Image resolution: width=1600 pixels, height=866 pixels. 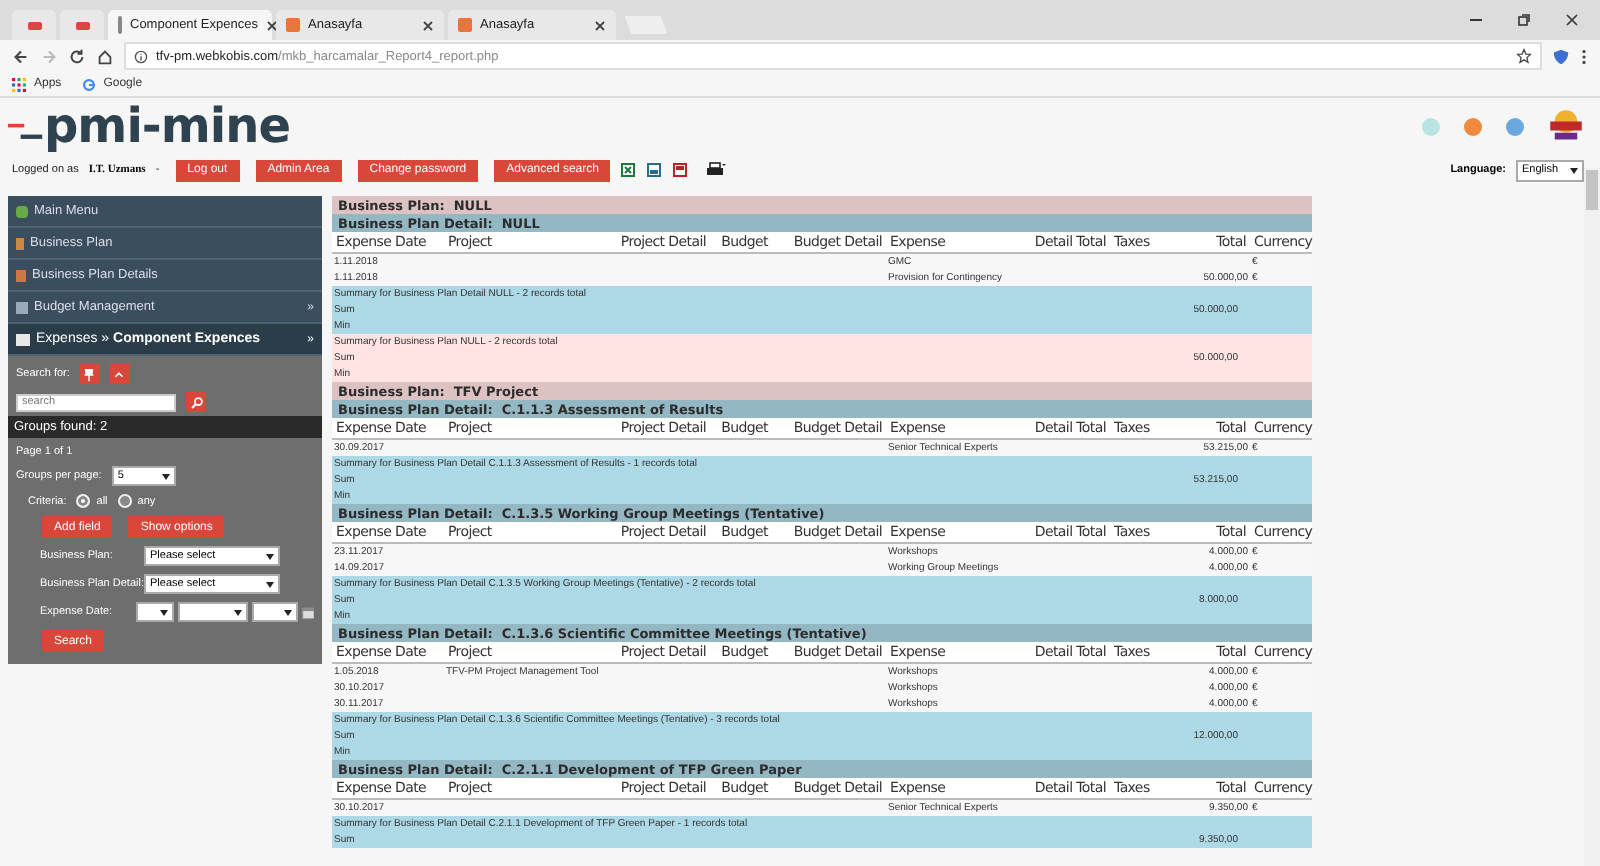 What do you see at coordinates (1592, 517) in the screenshot?
I see `scrollbar` at bounding box center [1592, 517].